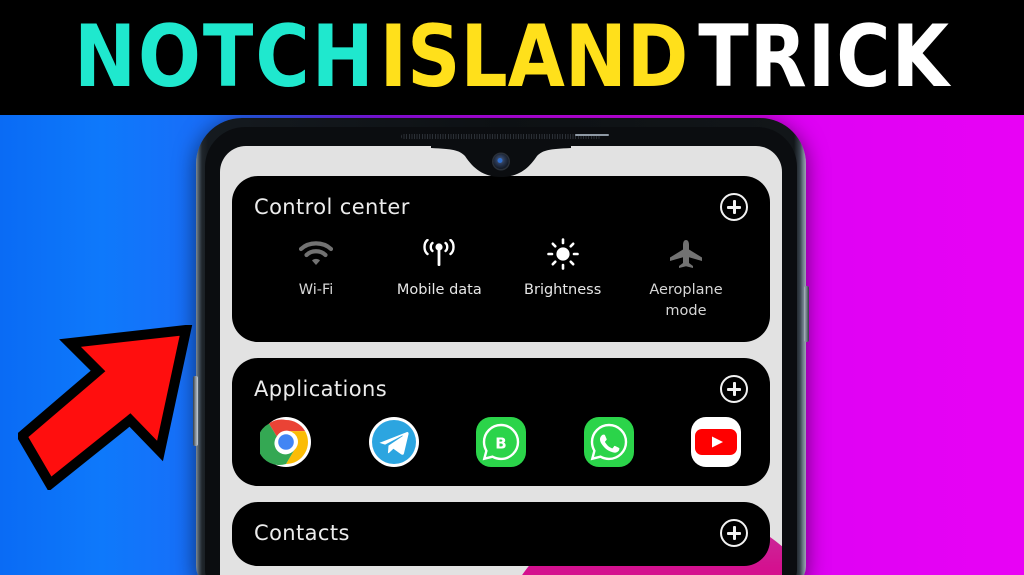 The height and width of the screenshot is (575, 1024). Describe the element at coordinates (609, 442) in the screenshot. I see `whatsapp-icon` at that location.